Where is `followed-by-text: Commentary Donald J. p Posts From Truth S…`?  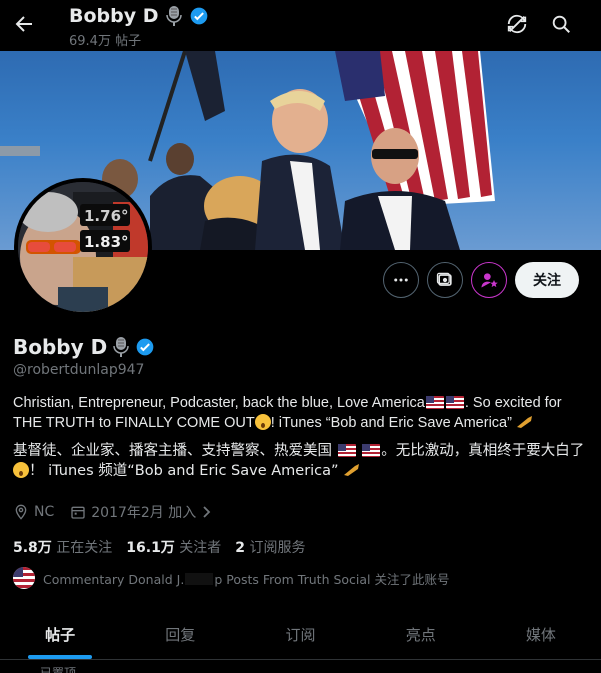
followed-by-text: Commentary Donald J. p Posts From Truth S… is located at coordinates (246, 578).